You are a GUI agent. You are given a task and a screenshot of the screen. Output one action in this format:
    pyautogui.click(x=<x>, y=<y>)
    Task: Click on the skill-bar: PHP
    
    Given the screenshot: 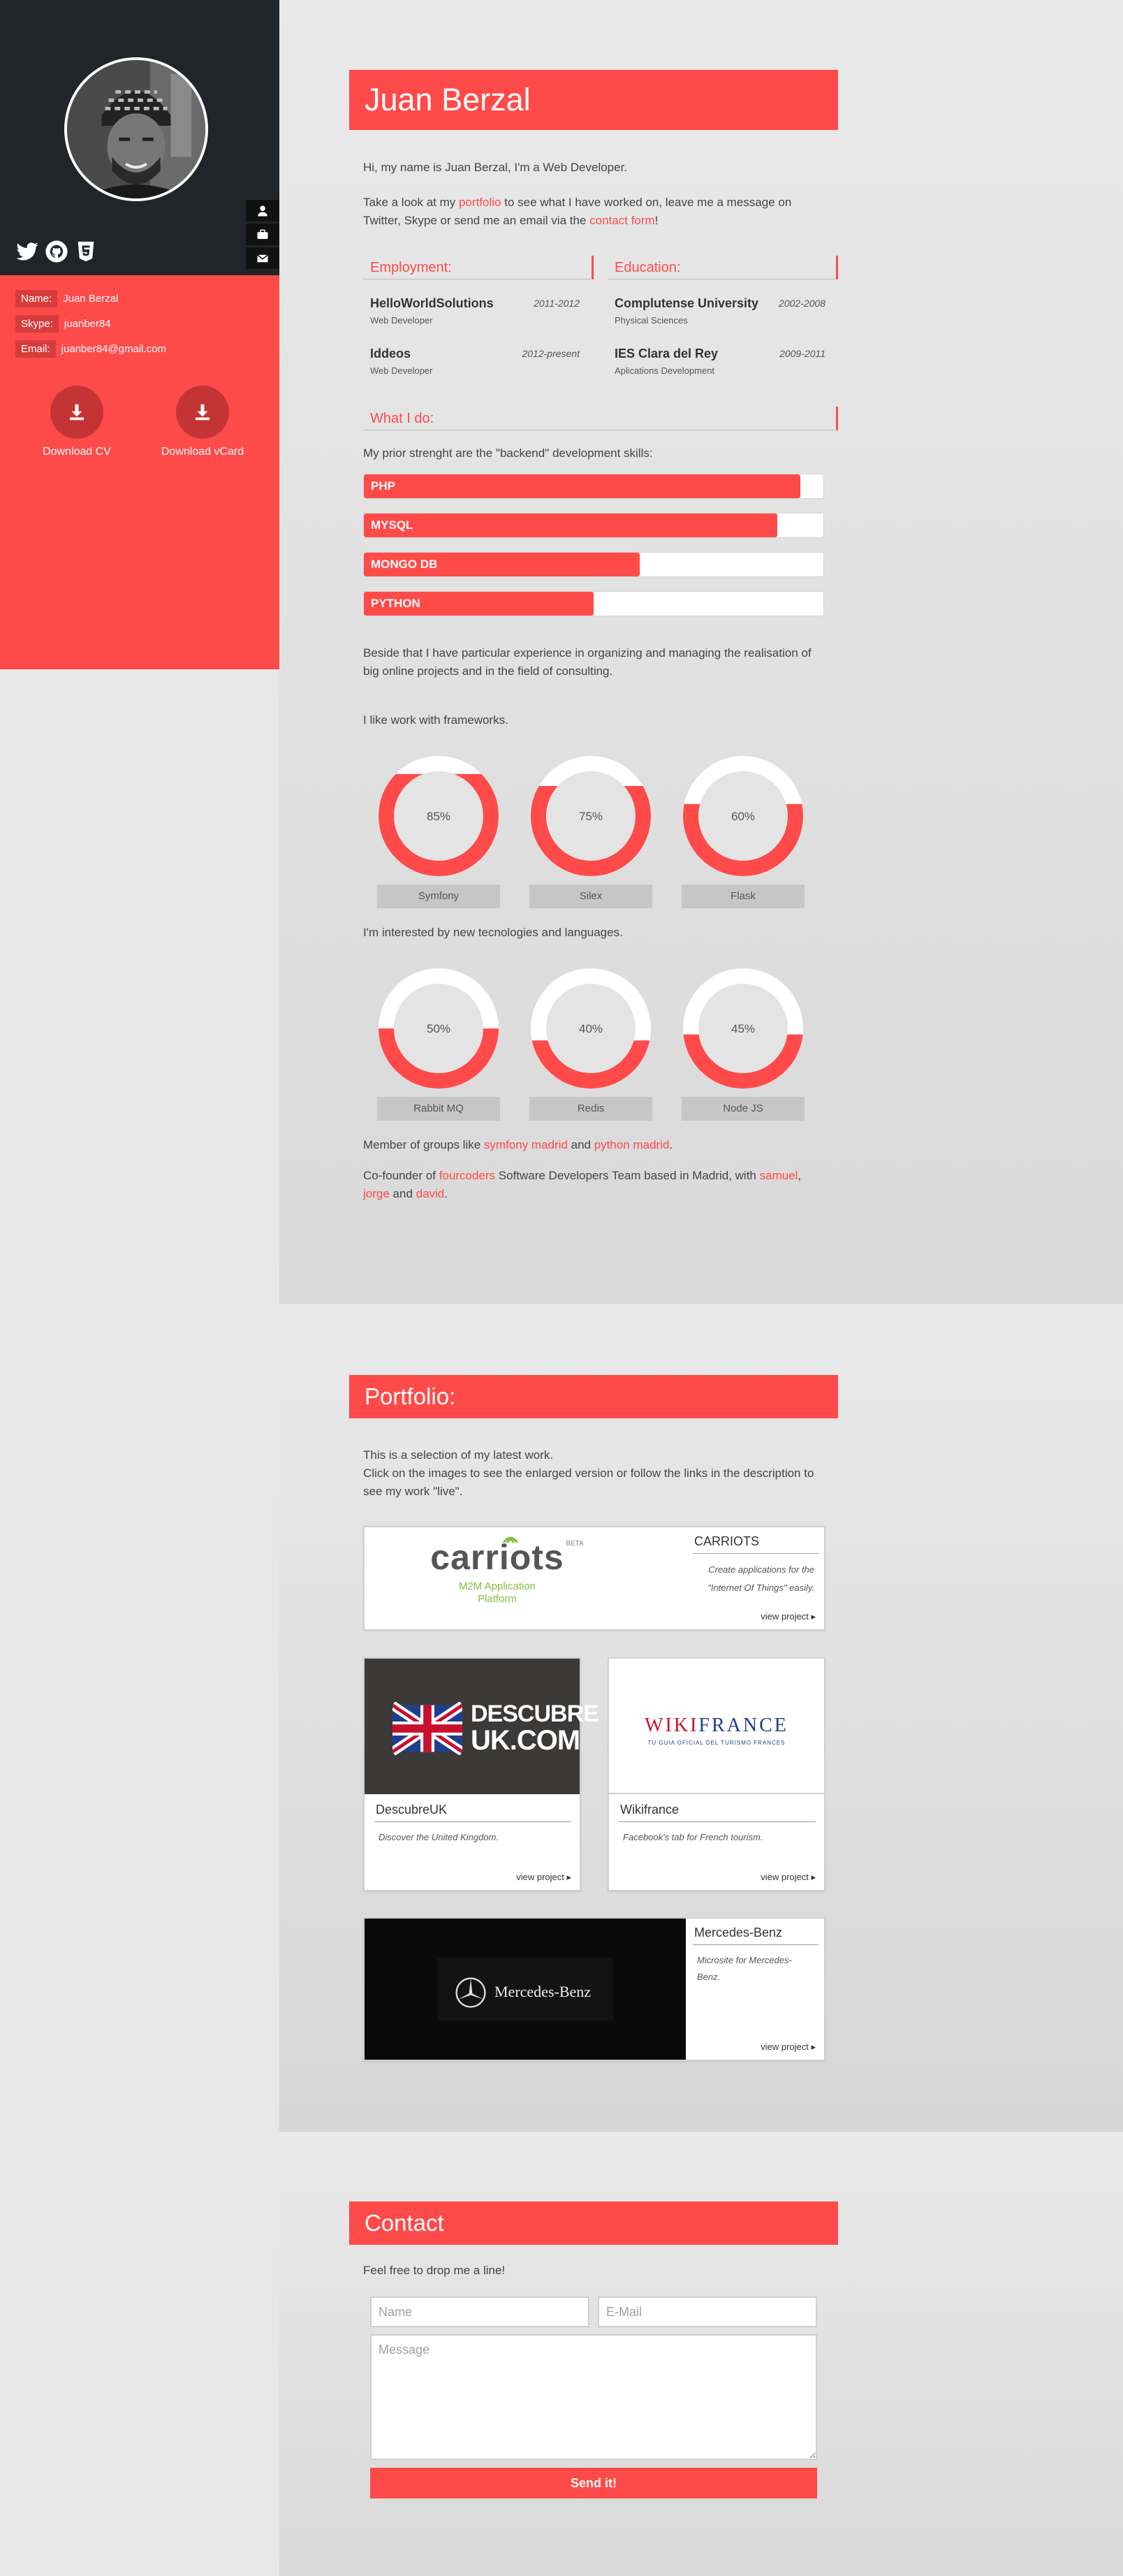 What is the action you would take?
    pyautogui.click(x=593, y=486)
    